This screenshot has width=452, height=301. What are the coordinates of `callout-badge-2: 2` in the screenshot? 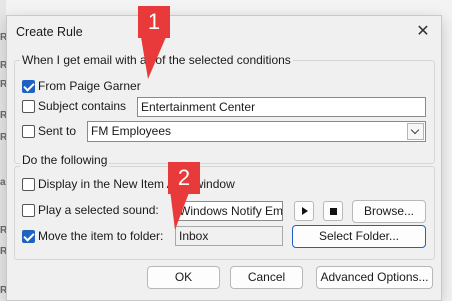 It's located at (184, 178).